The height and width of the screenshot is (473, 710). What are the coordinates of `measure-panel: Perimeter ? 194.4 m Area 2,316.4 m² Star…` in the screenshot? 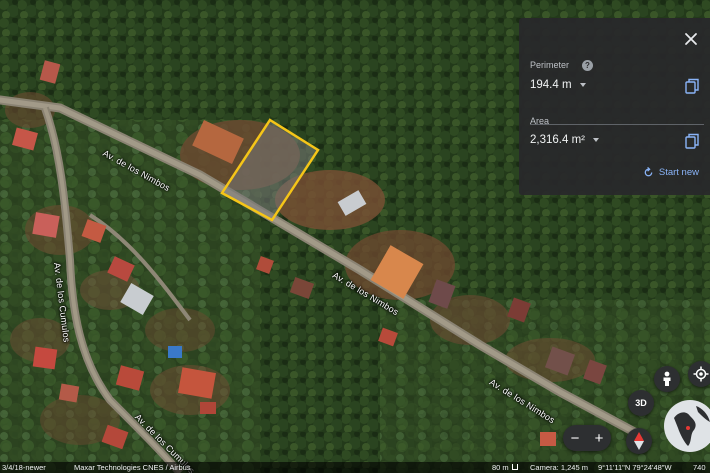 It's located at (614, 106).